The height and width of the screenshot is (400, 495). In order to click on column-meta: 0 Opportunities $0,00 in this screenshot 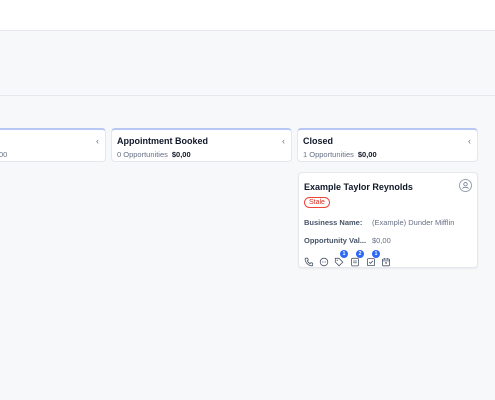, I will do `click(154, 154)`.